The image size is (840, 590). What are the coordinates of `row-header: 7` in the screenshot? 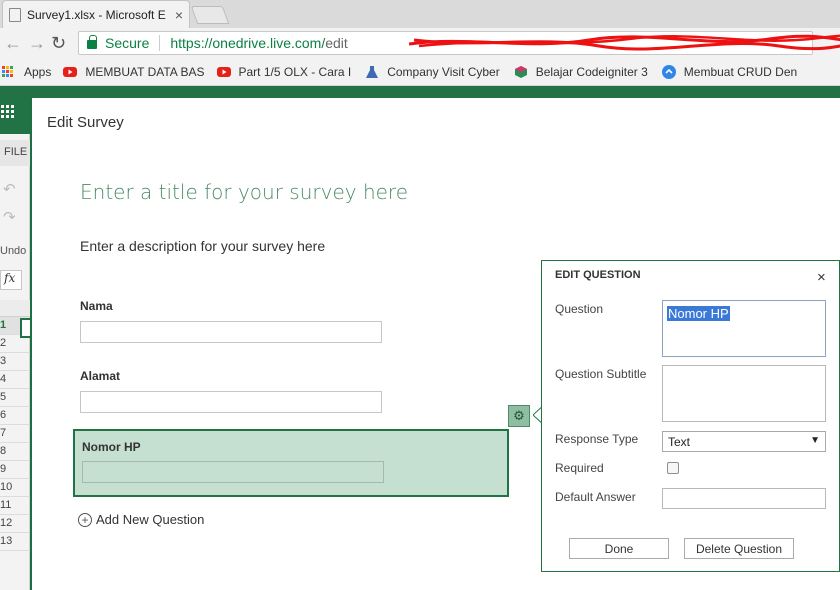 It's located at (15, 434).